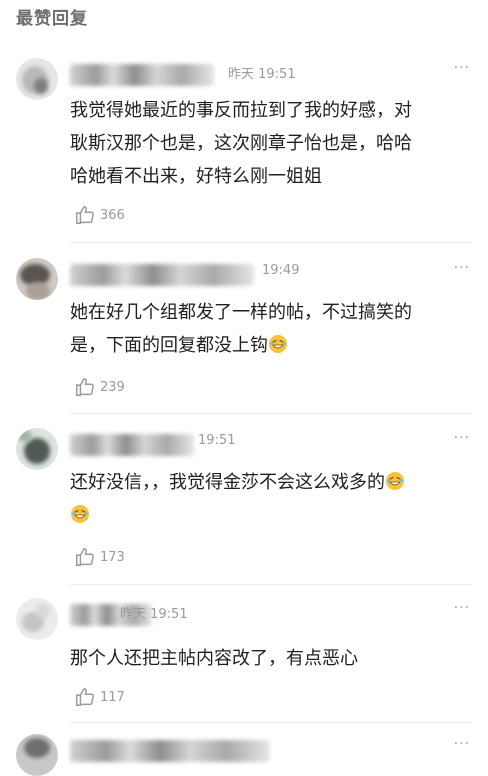 The image size is (488, 776). Describe the element at coordinates (227, 482) in the screenshot. I see `comment-line: 还好没信，，我觉得金莎不会这么戏多的` at that location.